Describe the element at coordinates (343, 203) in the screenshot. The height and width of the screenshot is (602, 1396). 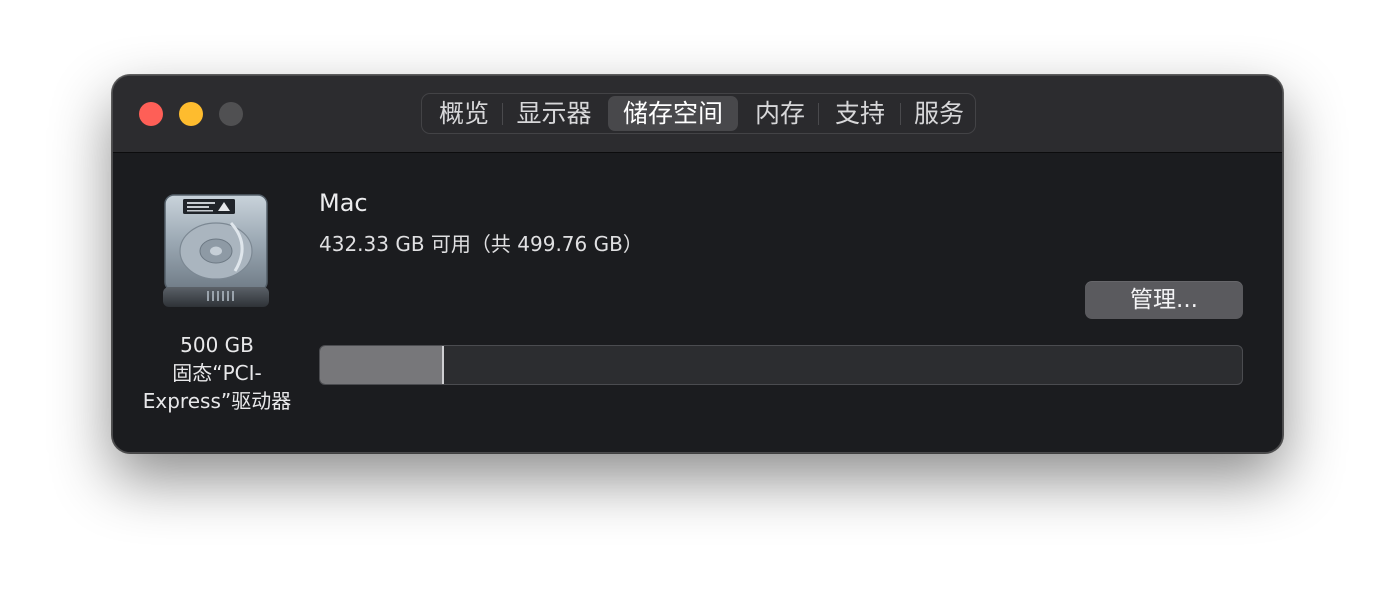
I see `volume-name: Mac` at that location.